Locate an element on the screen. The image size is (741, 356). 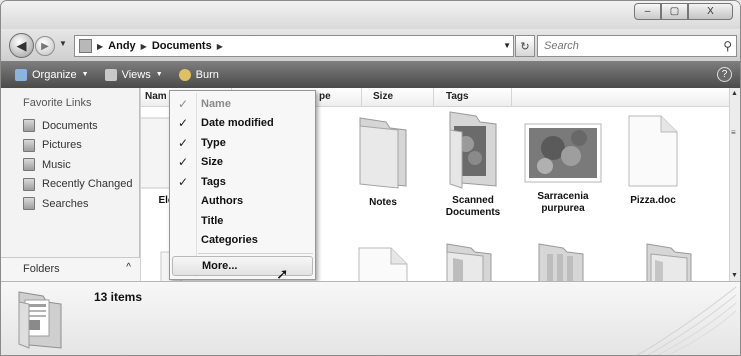
column-header-size: Size is located at coordinates (383, 96).